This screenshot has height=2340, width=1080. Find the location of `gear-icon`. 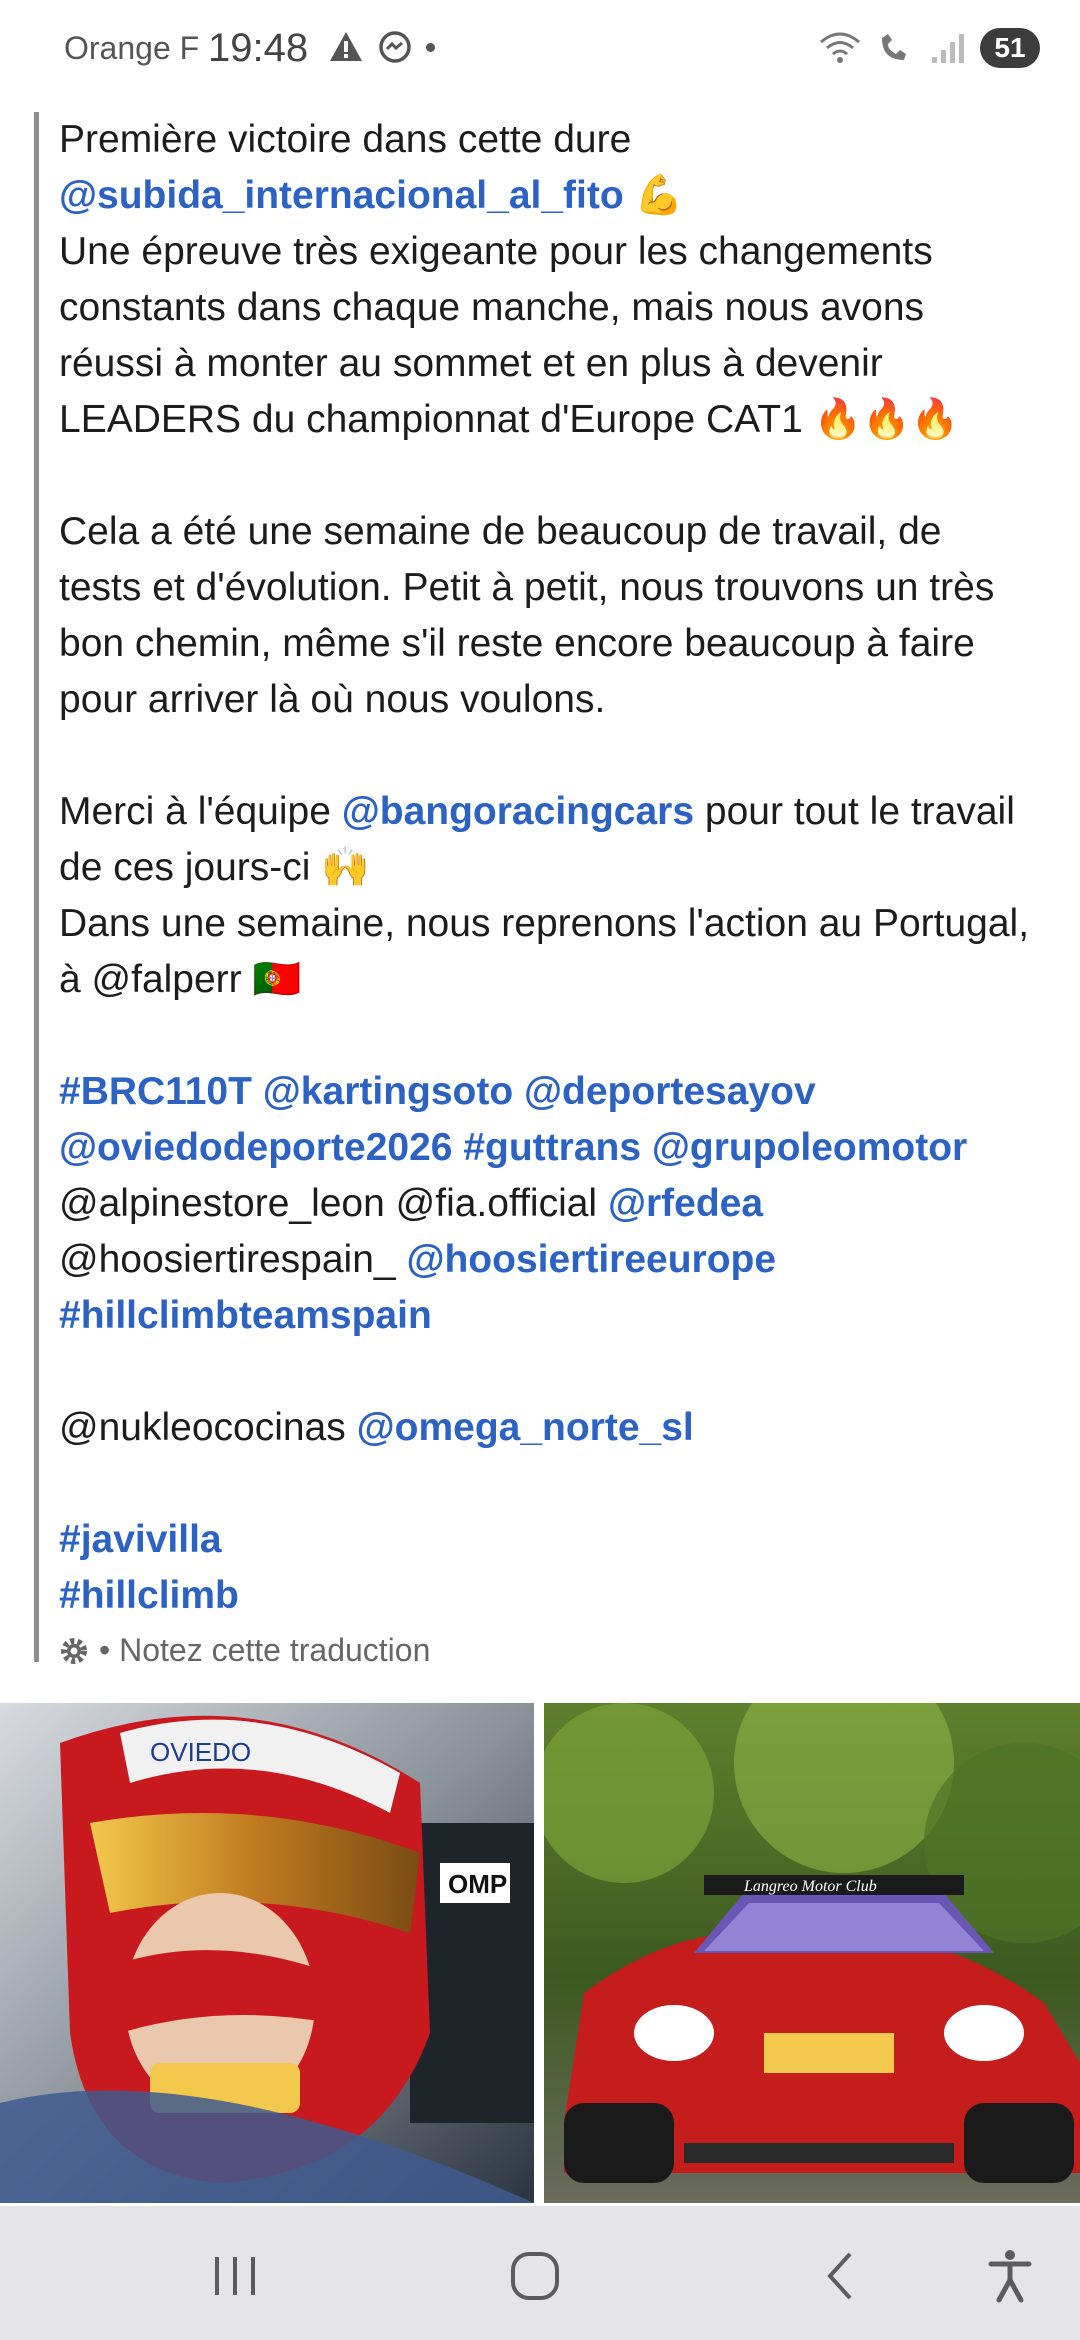

gear-icon is located at coordinates (74, 1650).